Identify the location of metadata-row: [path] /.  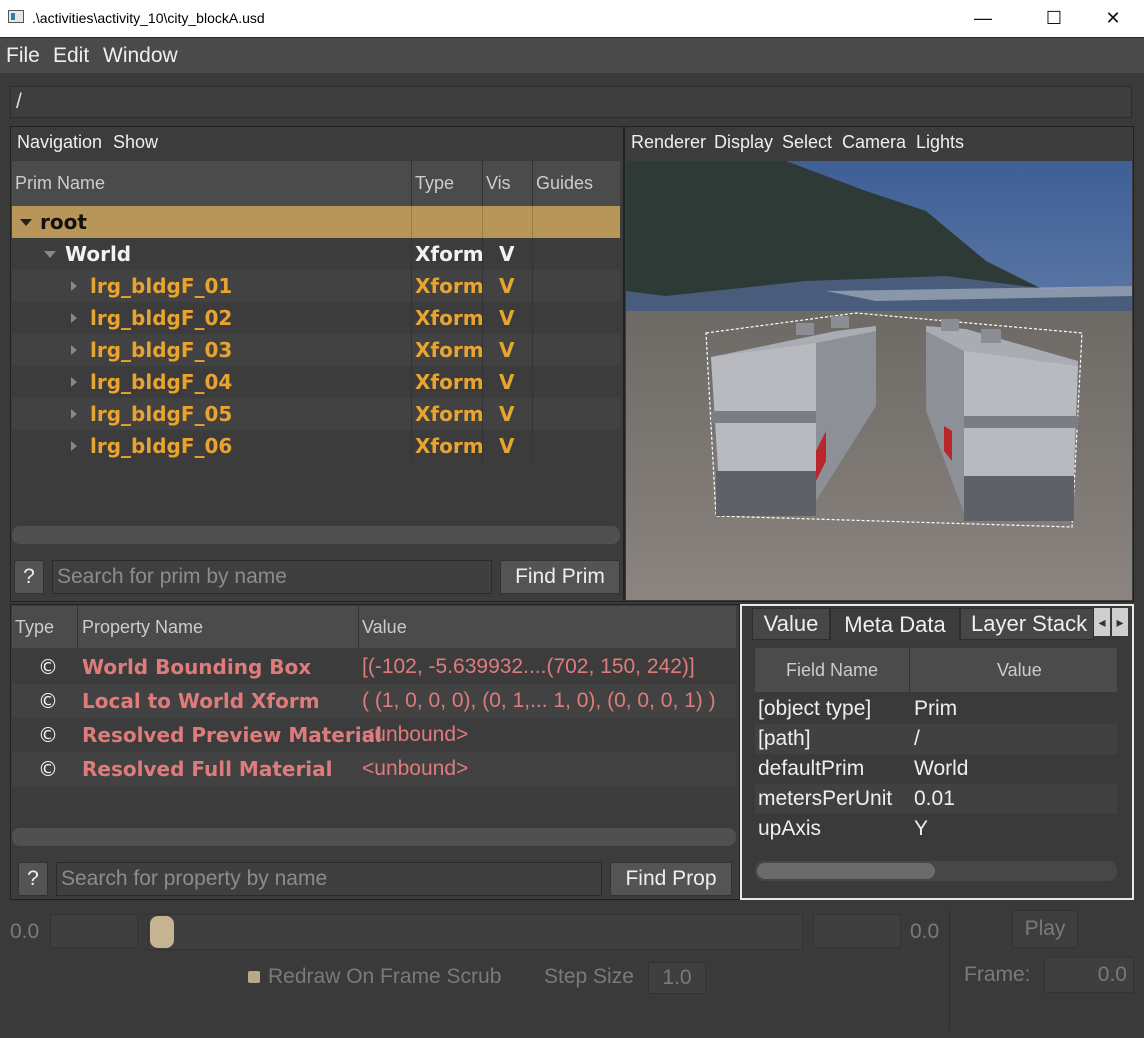
(936, 739).